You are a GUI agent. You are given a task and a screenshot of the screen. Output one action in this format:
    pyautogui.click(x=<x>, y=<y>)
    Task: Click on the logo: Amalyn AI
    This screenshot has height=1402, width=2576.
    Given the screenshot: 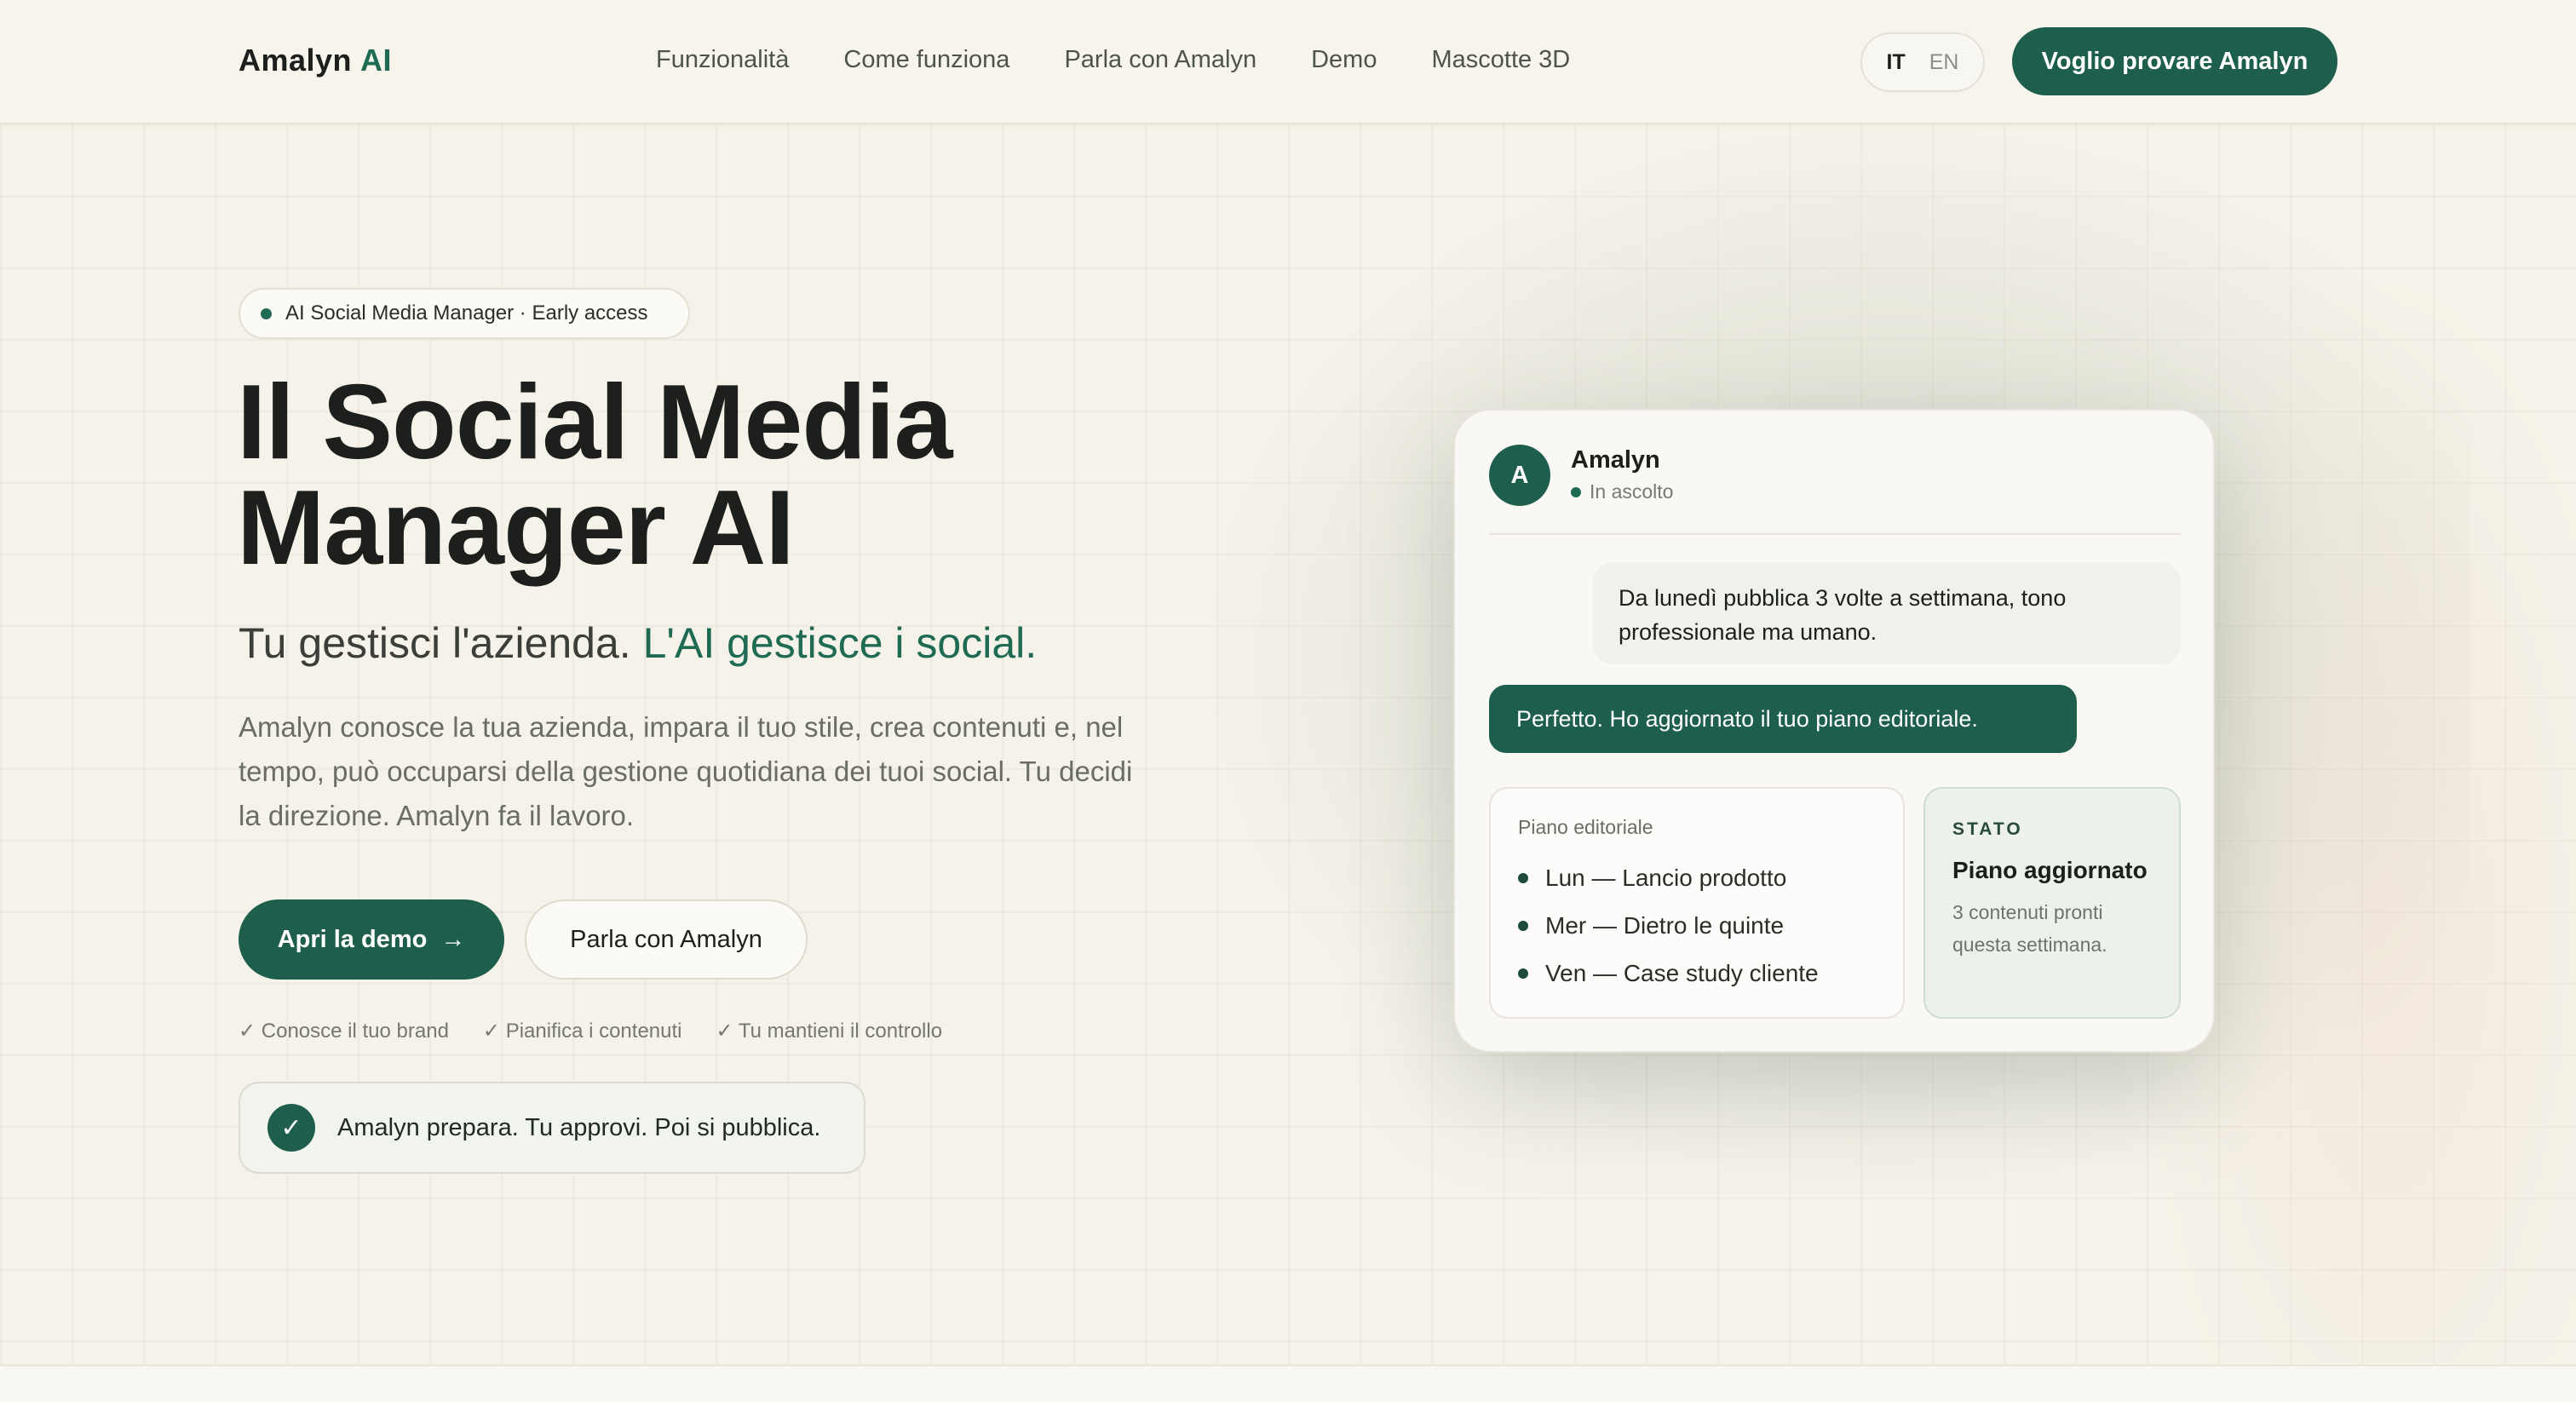 What is the action you would take?
    pyautogui.click(x=315, y=60)
    